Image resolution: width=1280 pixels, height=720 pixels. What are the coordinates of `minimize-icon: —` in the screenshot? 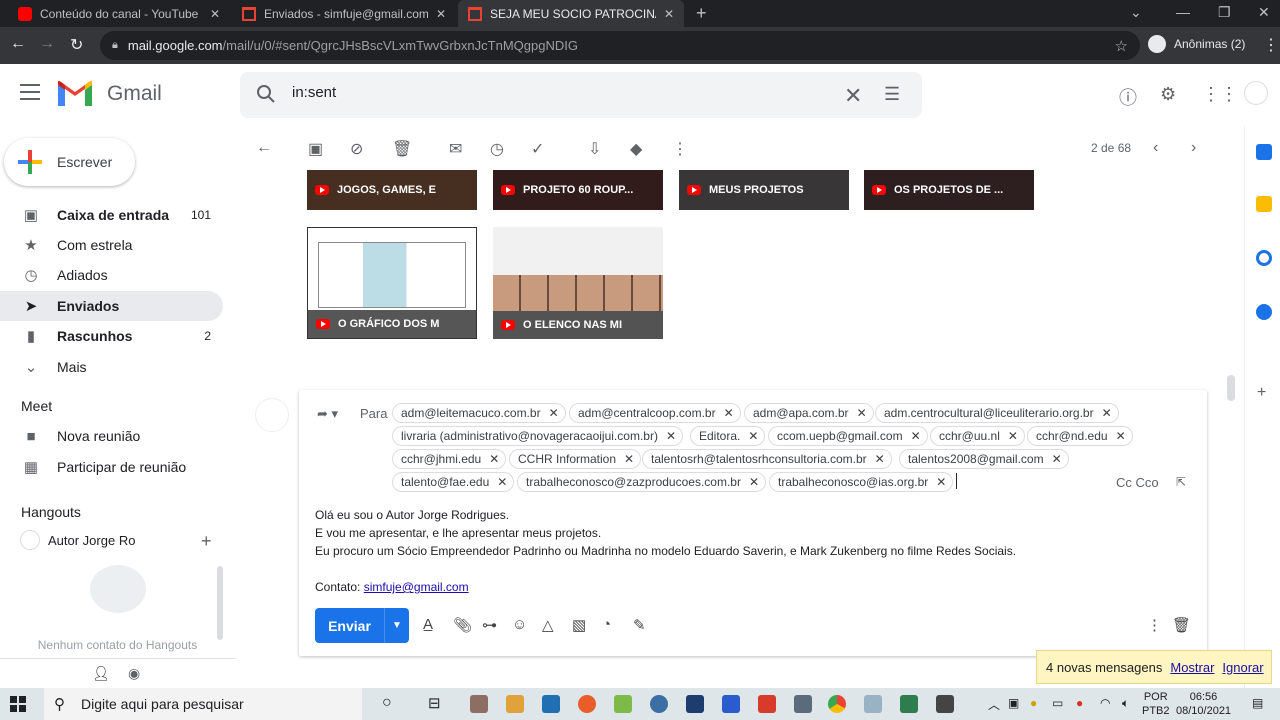 It's located at (1183, 12).